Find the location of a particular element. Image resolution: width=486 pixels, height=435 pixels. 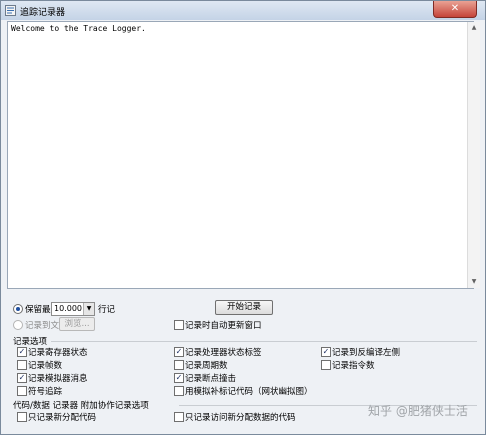

new-data-code-only-checkbox is located at coordinates (179, 417).